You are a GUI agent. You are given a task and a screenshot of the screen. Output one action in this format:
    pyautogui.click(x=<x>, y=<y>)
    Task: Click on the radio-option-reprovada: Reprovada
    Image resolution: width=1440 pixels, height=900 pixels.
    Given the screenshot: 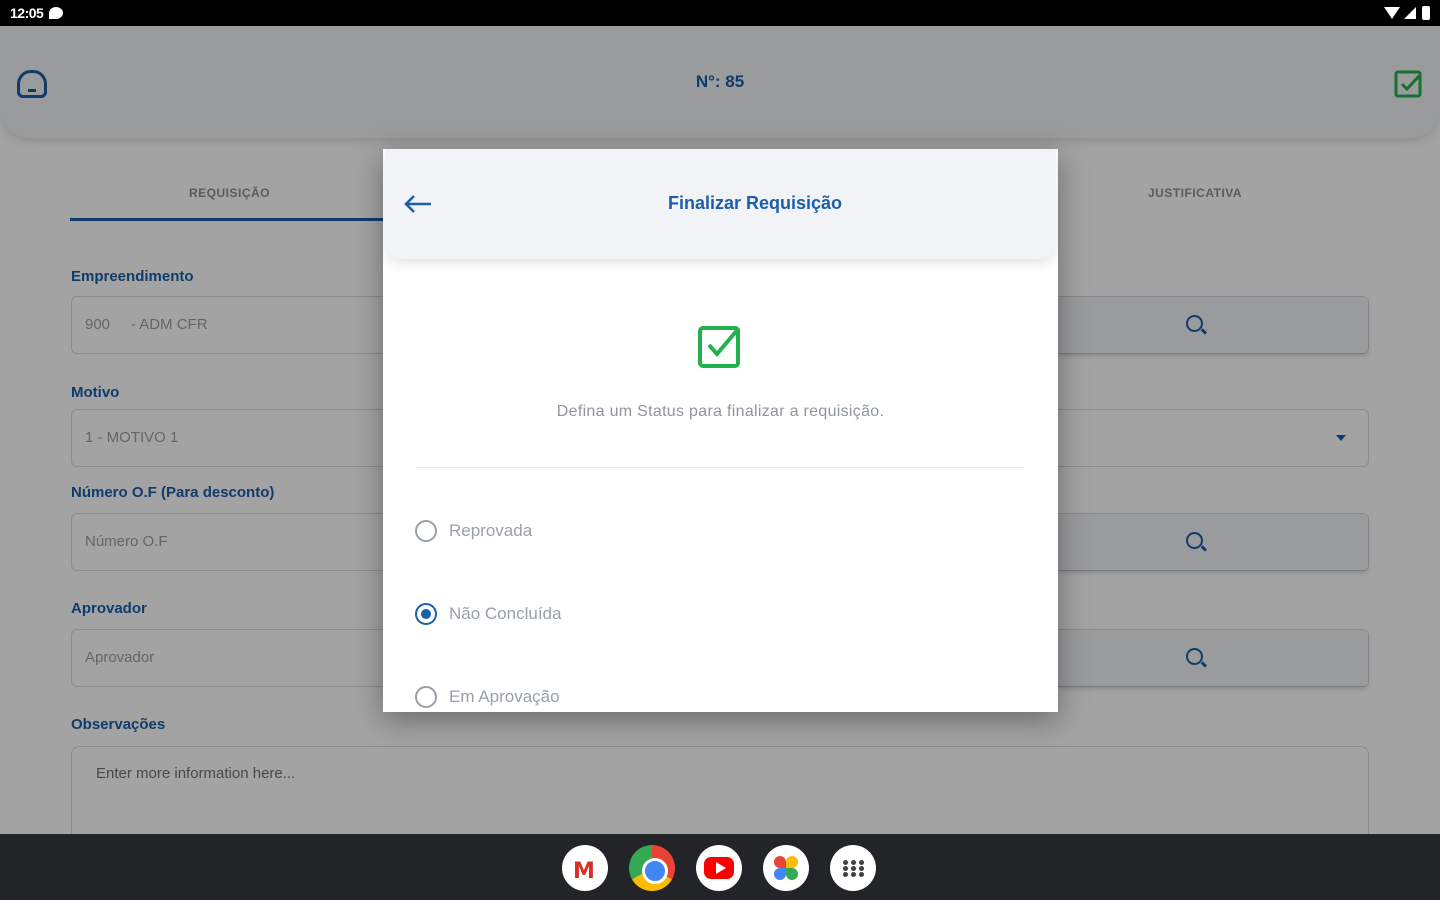 What is the action you would take?
    pyautogui.click(x=473, y=531)
    